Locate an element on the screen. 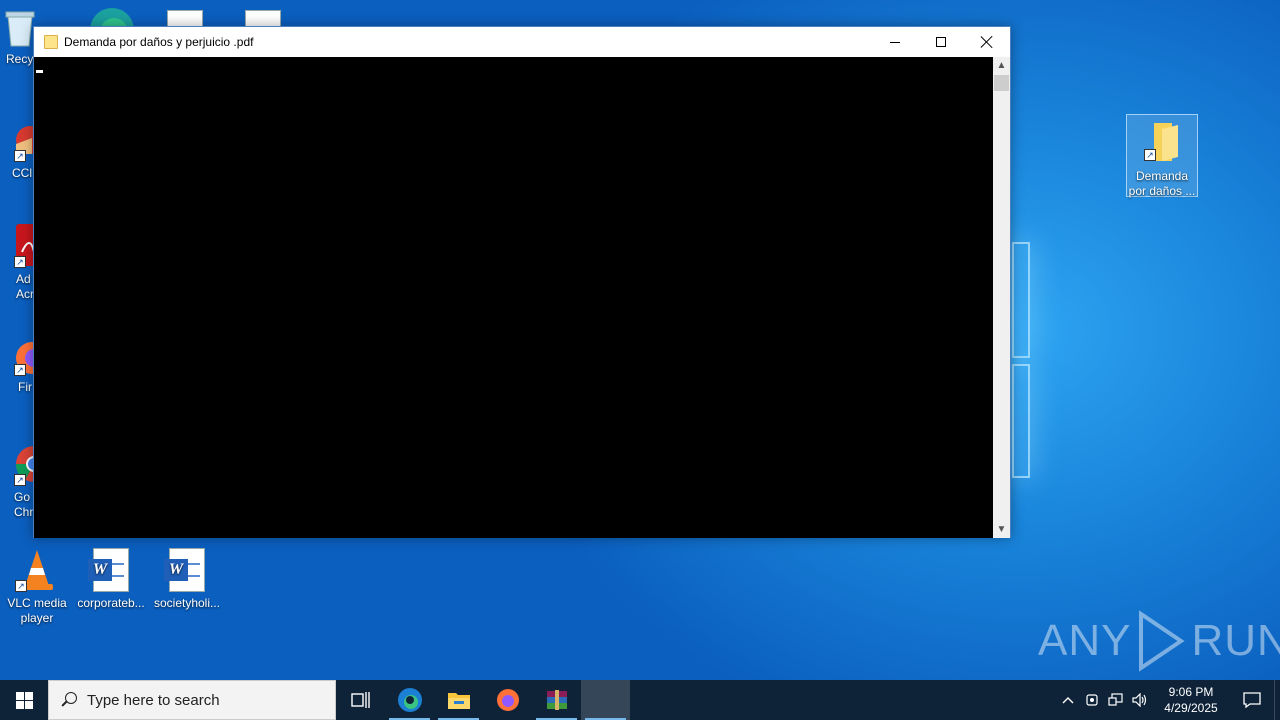 This screenshot has width=1280, height=720. minimize-icon is located at coordinates (895, 42).